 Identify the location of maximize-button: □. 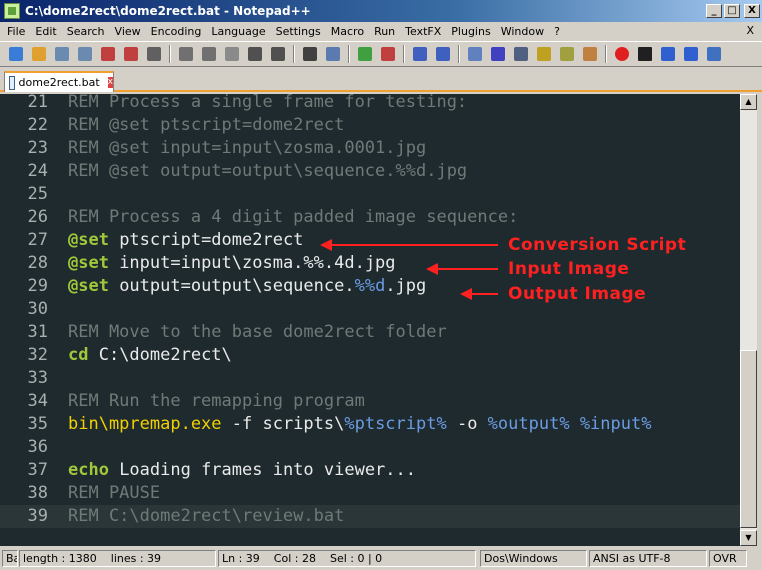
(732, 11).